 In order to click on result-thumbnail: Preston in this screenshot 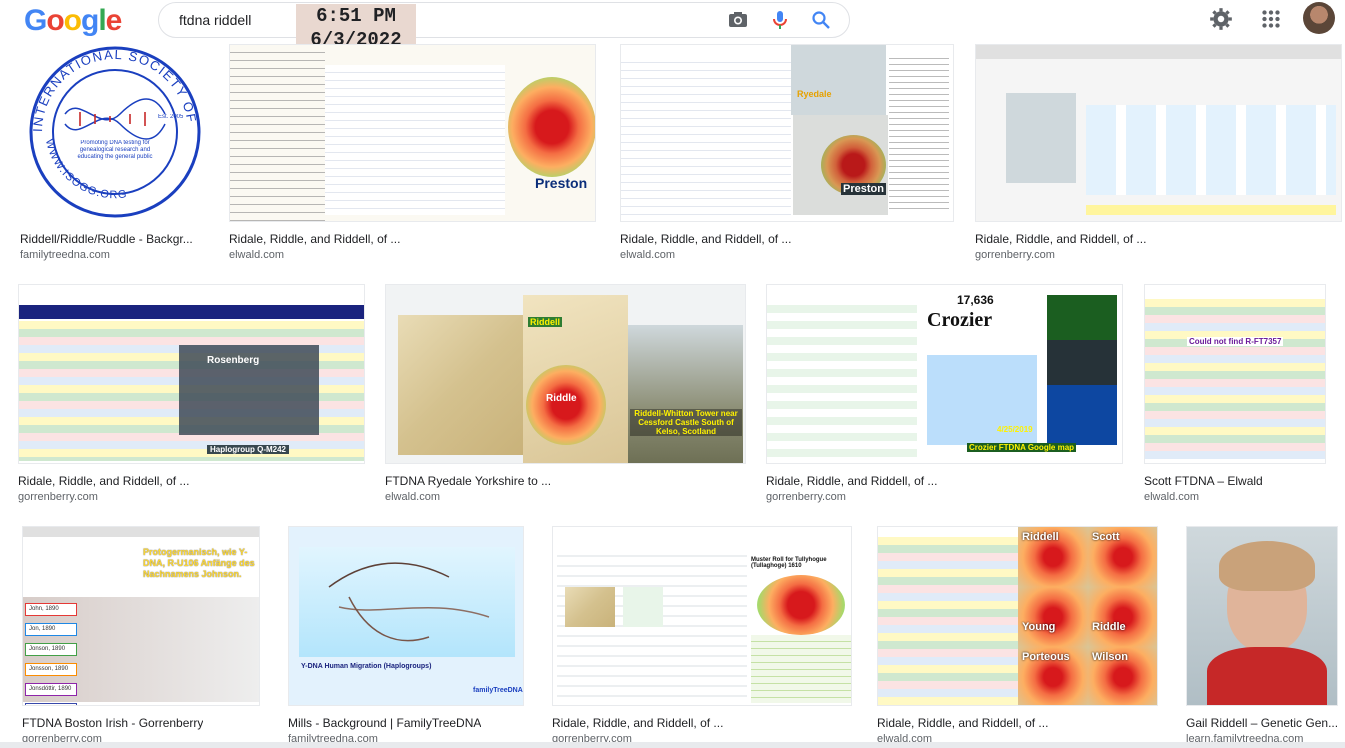, I will do `click(412, 133)`.